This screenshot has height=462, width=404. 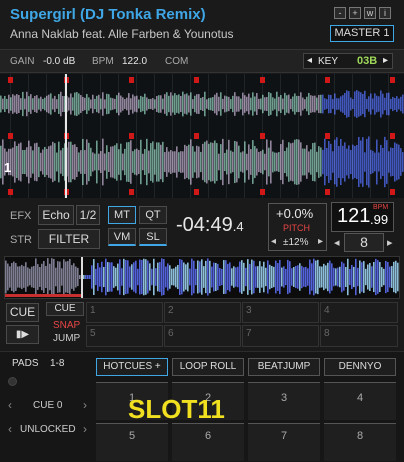 I want to click on pitch-up-arrow-icon: ▸, so click(x=320, y=241).